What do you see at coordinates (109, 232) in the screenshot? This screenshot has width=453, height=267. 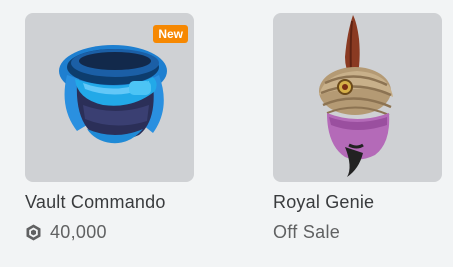 I see `item-price: 40,000` at bounding box center [109, 232].